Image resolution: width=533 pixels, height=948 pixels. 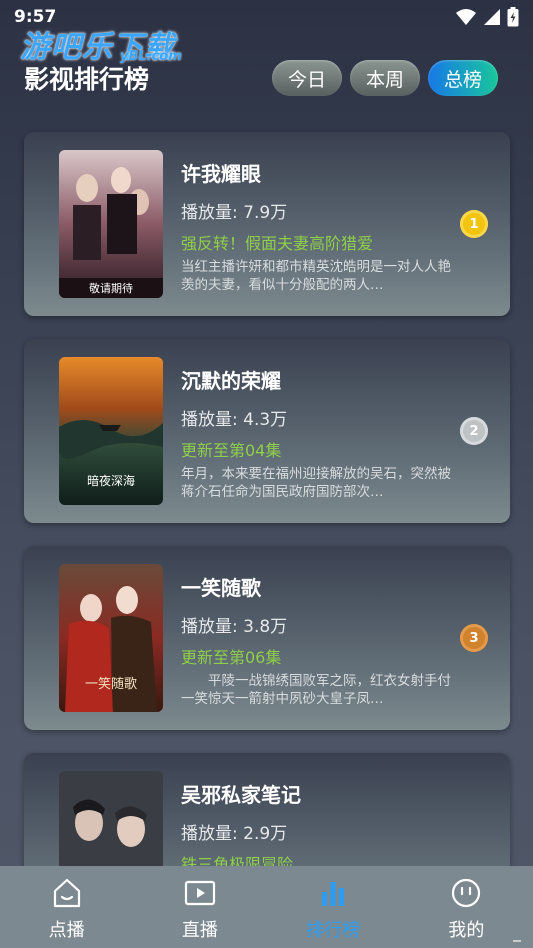 I want to click on battery-icon, so click(x=513, y=17).